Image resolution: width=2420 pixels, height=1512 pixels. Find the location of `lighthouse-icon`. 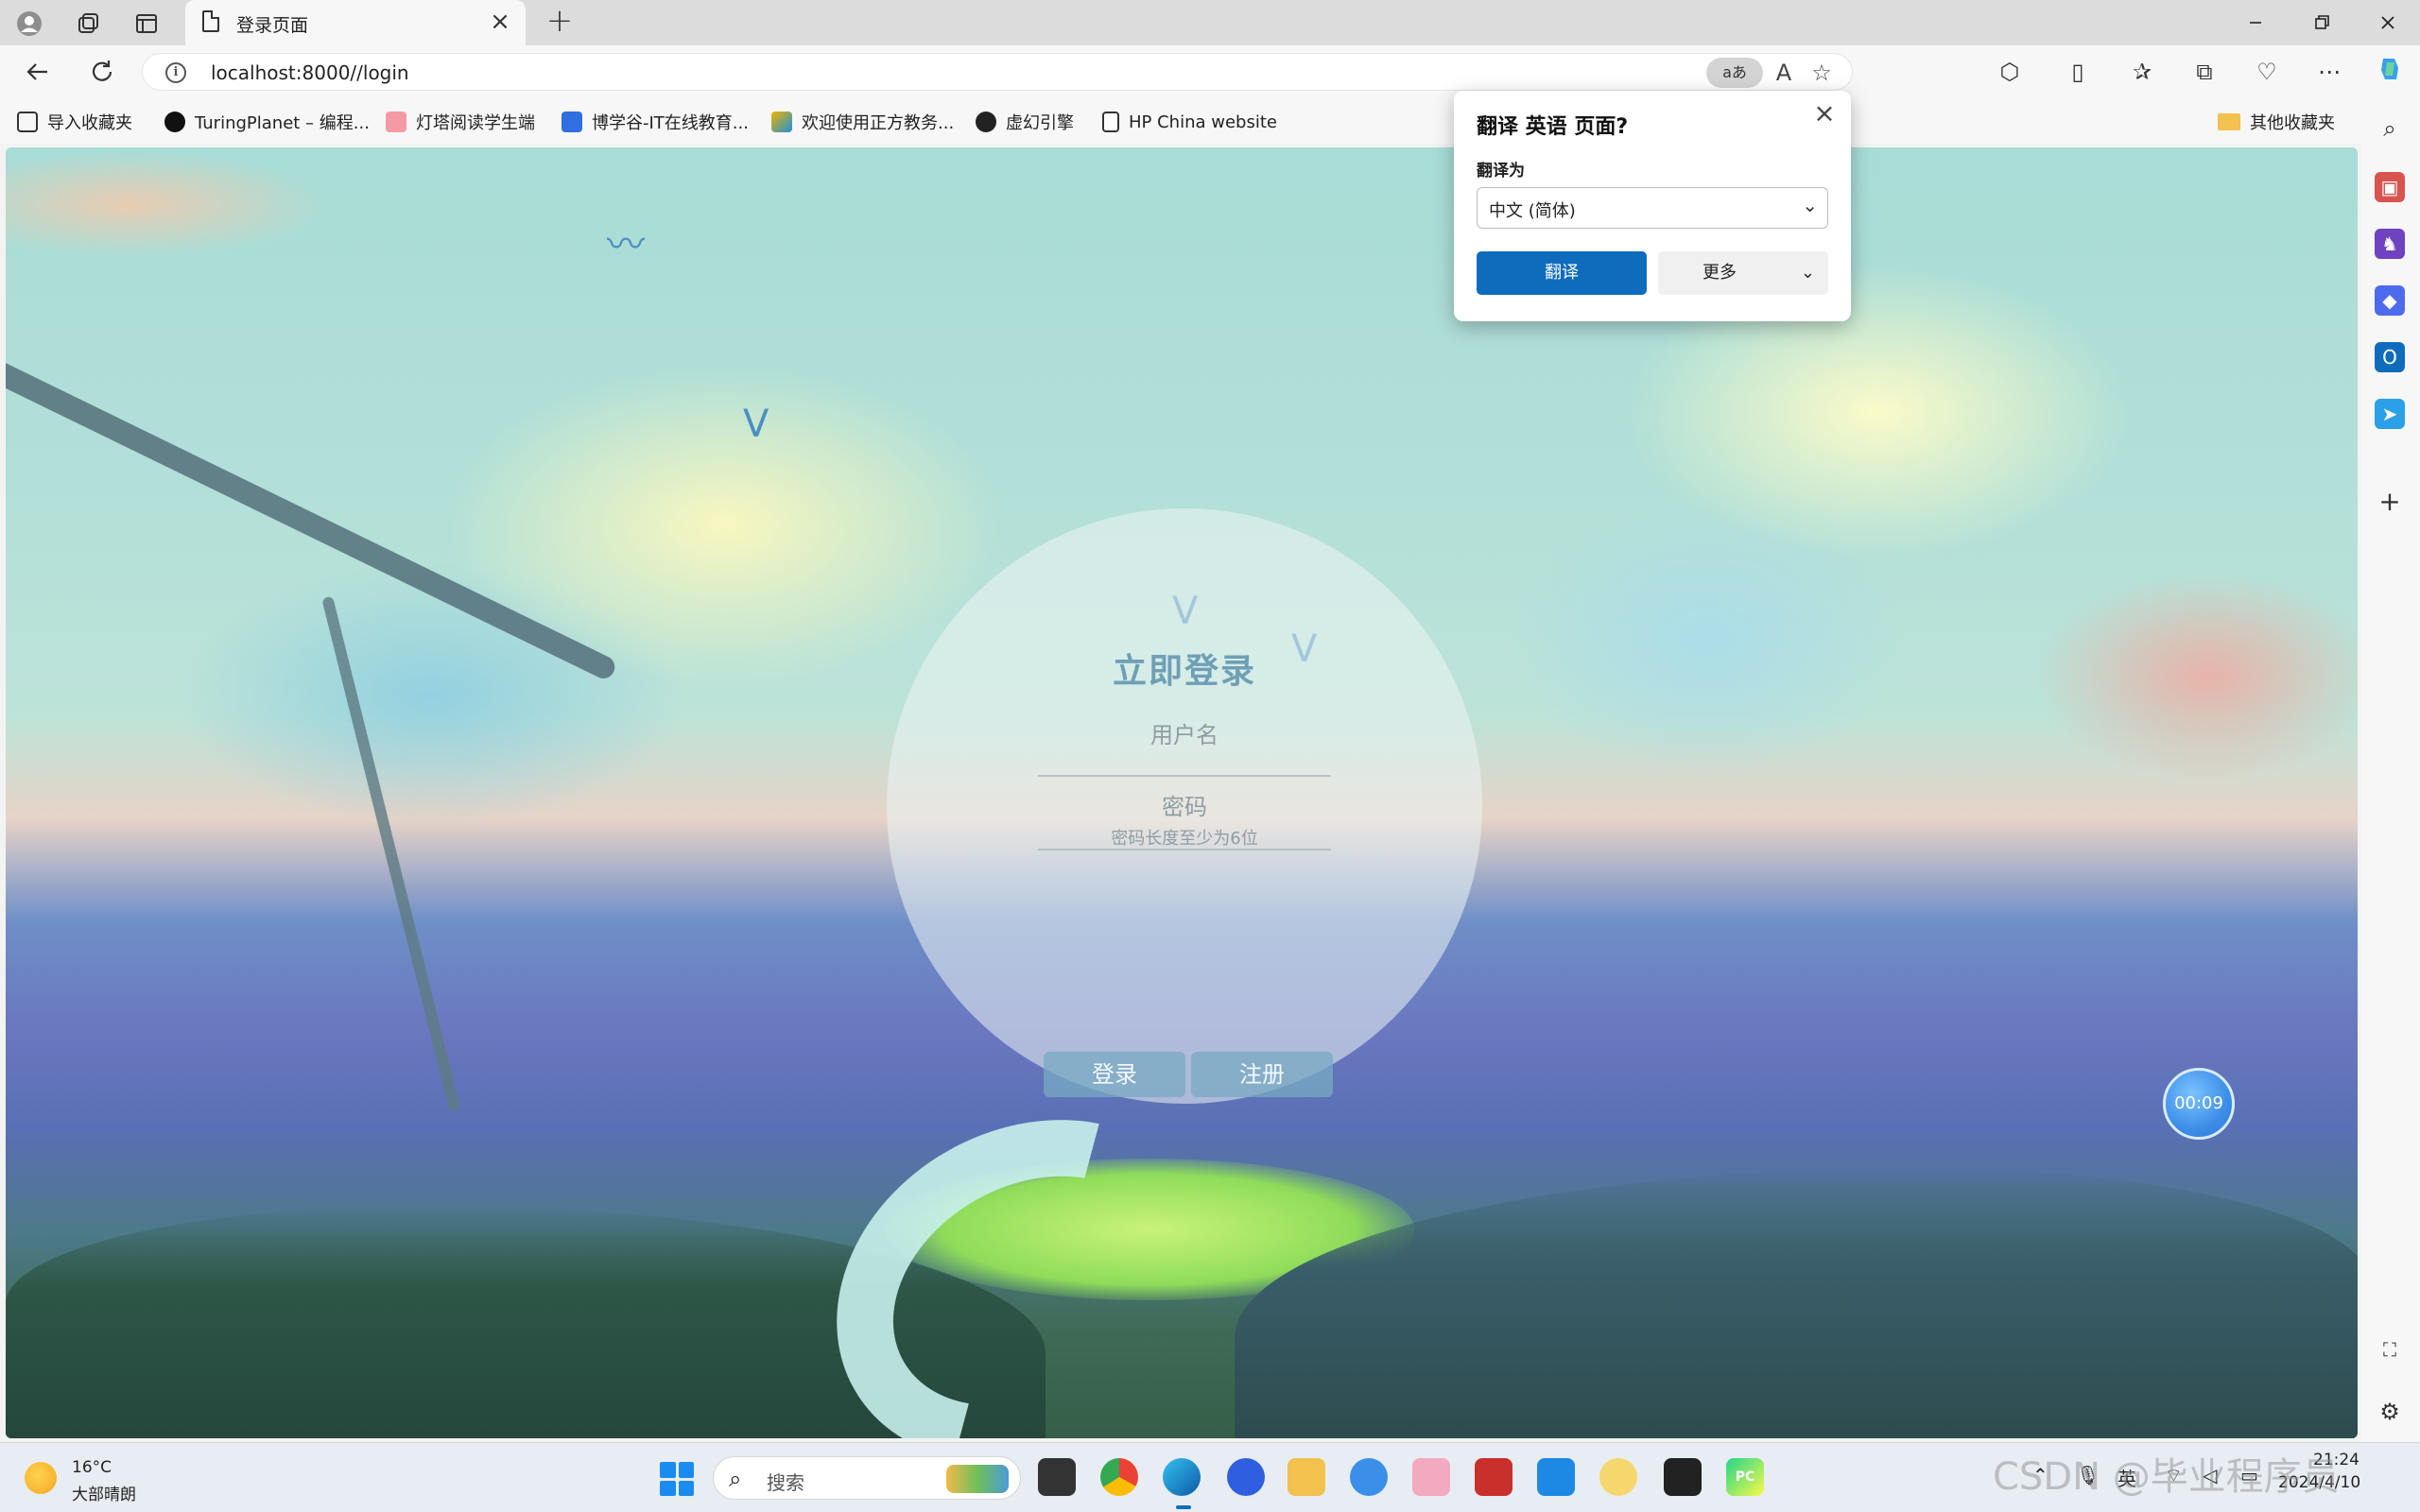

lighthouse-icon is located at coordinates (396, 122).